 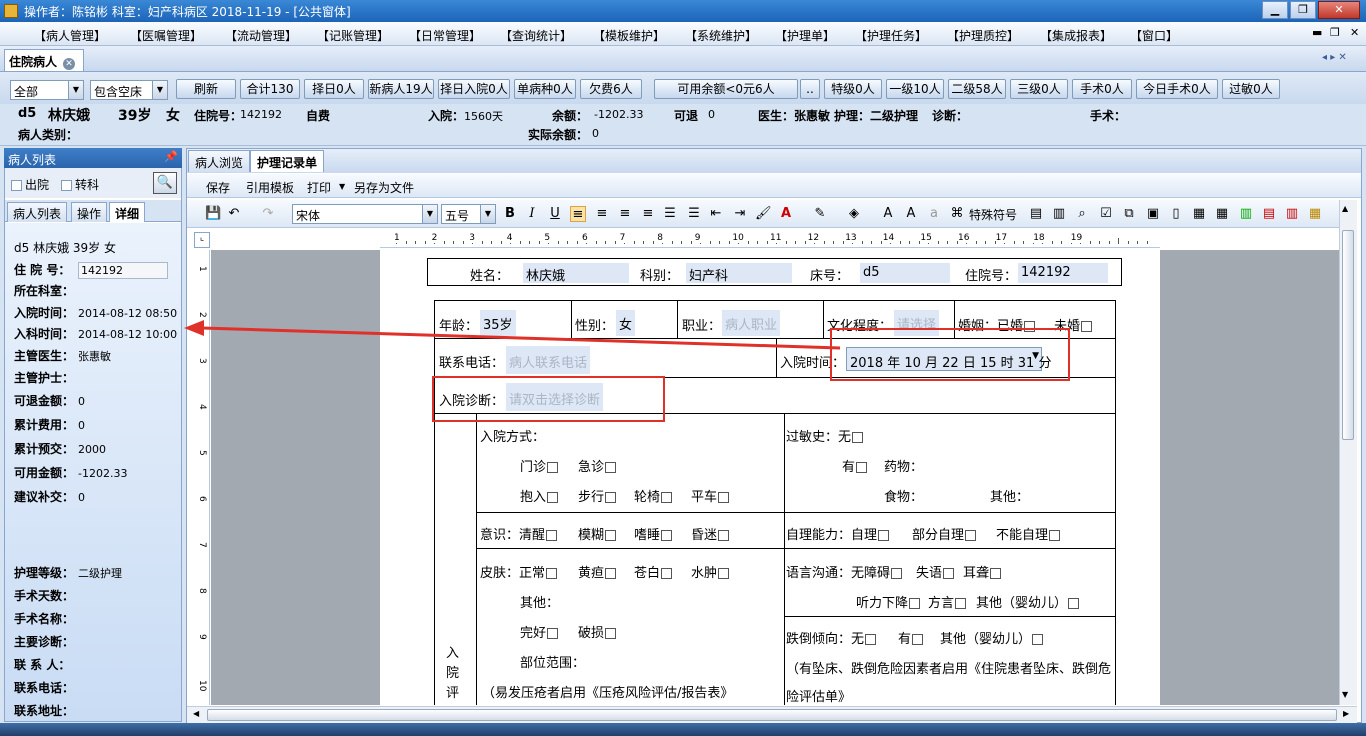 I want to click on level2-button: 二级58人, so click(x=977, y=89).